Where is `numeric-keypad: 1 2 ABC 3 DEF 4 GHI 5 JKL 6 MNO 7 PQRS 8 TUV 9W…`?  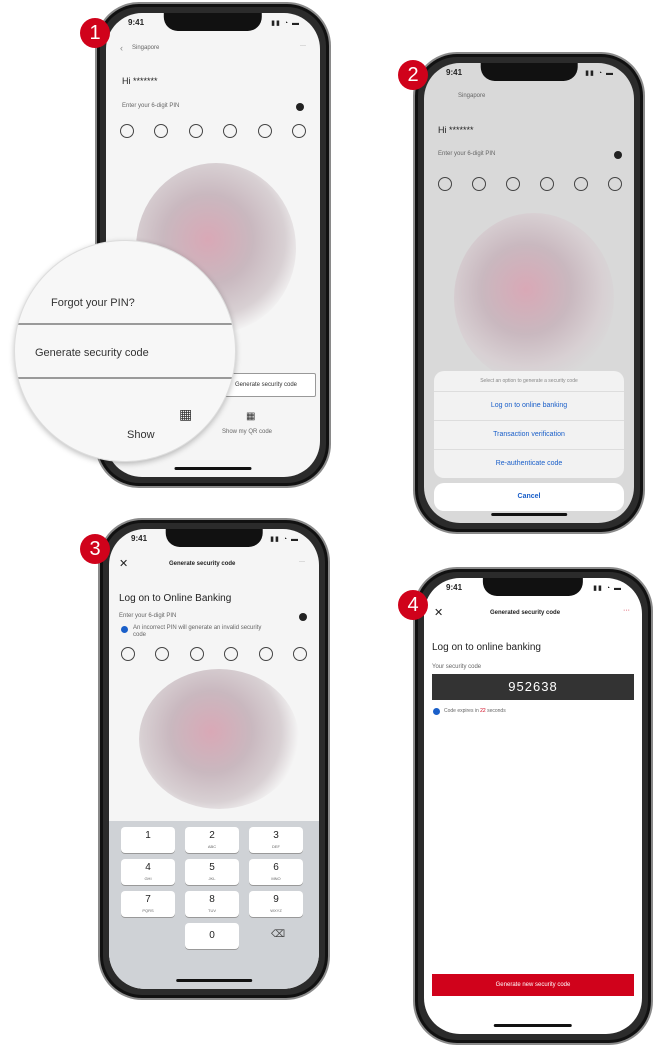
numeric-keypad: 1 2 ABC 3 DEF 4 GHI 5 JKL 6 MNO 7 PQRS 8 TUV 9W… is located at coordinates (214, 905).